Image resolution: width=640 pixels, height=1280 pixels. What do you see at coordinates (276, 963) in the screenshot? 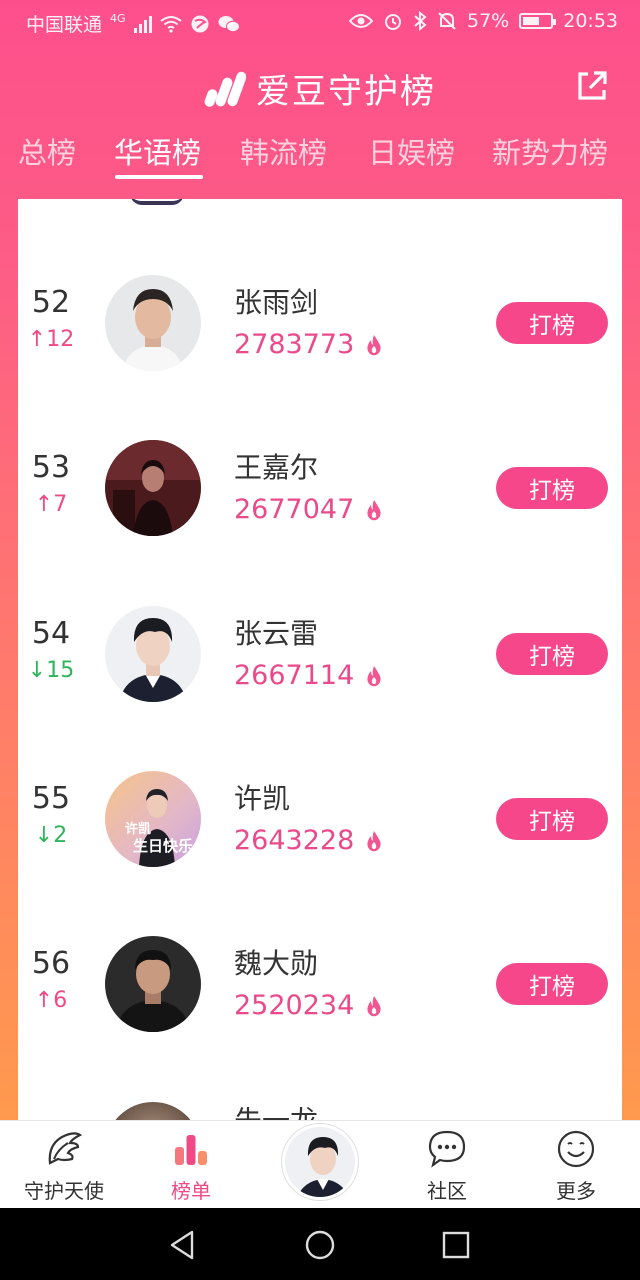
I see `idol-name: 魏大勋` at bounding box center [276, 963].